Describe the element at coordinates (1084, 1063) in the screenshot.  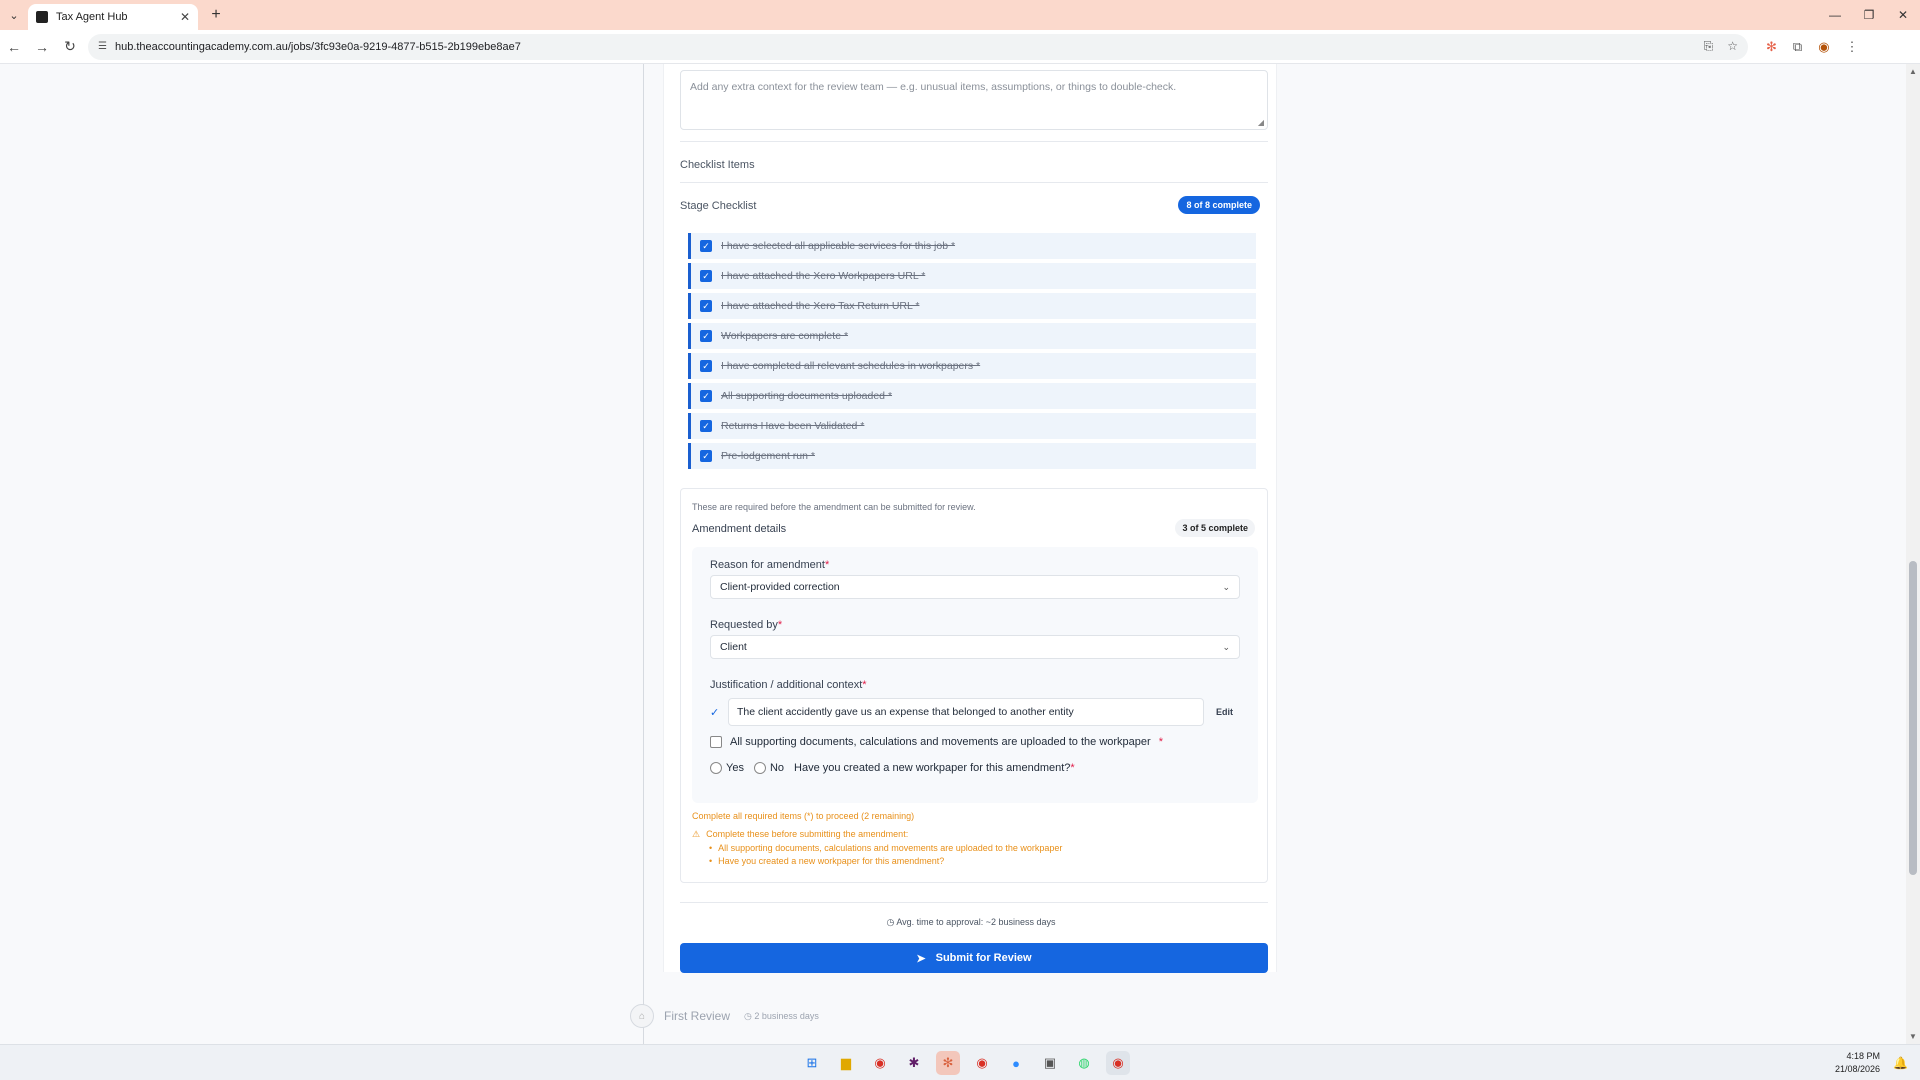
I see `whatsapp-icon: ◍` at that location.